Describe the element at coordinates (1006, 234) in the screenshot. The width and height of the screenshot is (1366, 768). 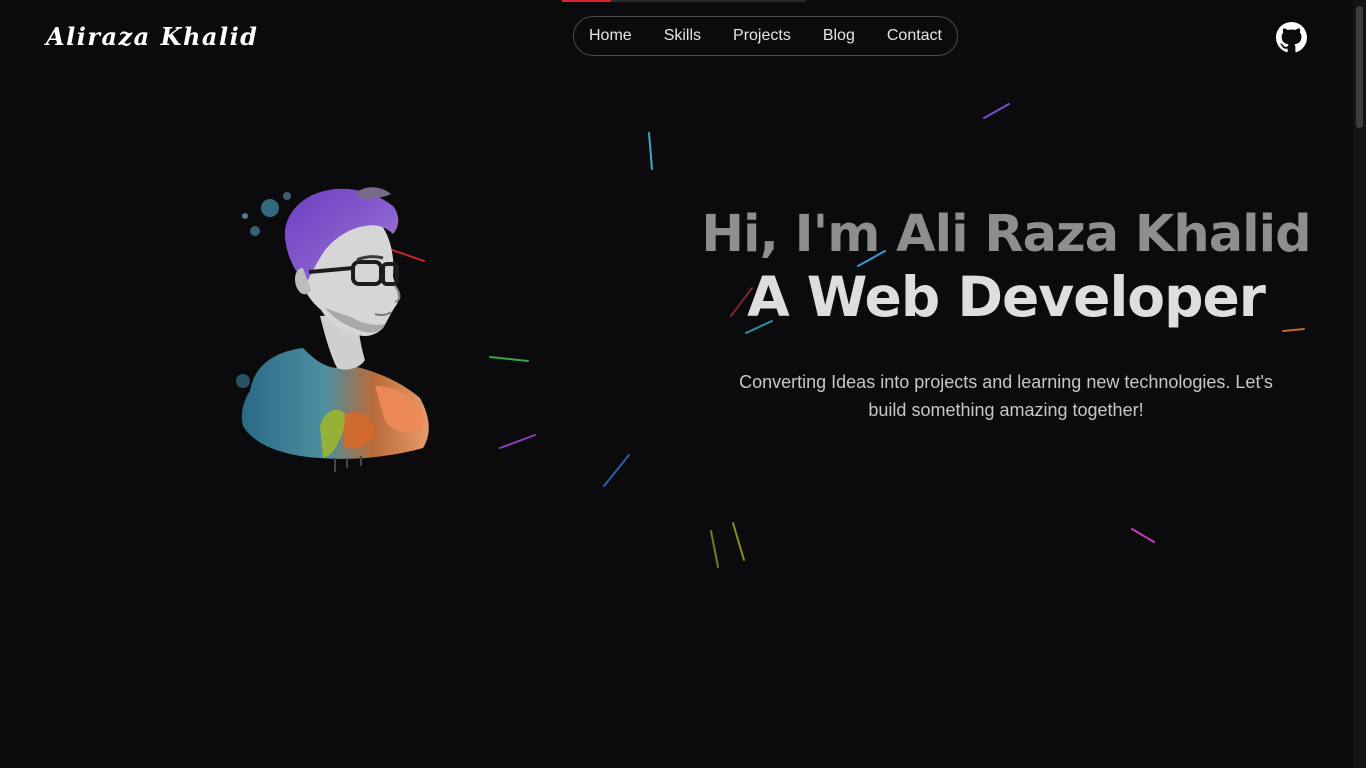
I see `hero-greeting: Hi, I'm Ali Raza Khalid` at that location.